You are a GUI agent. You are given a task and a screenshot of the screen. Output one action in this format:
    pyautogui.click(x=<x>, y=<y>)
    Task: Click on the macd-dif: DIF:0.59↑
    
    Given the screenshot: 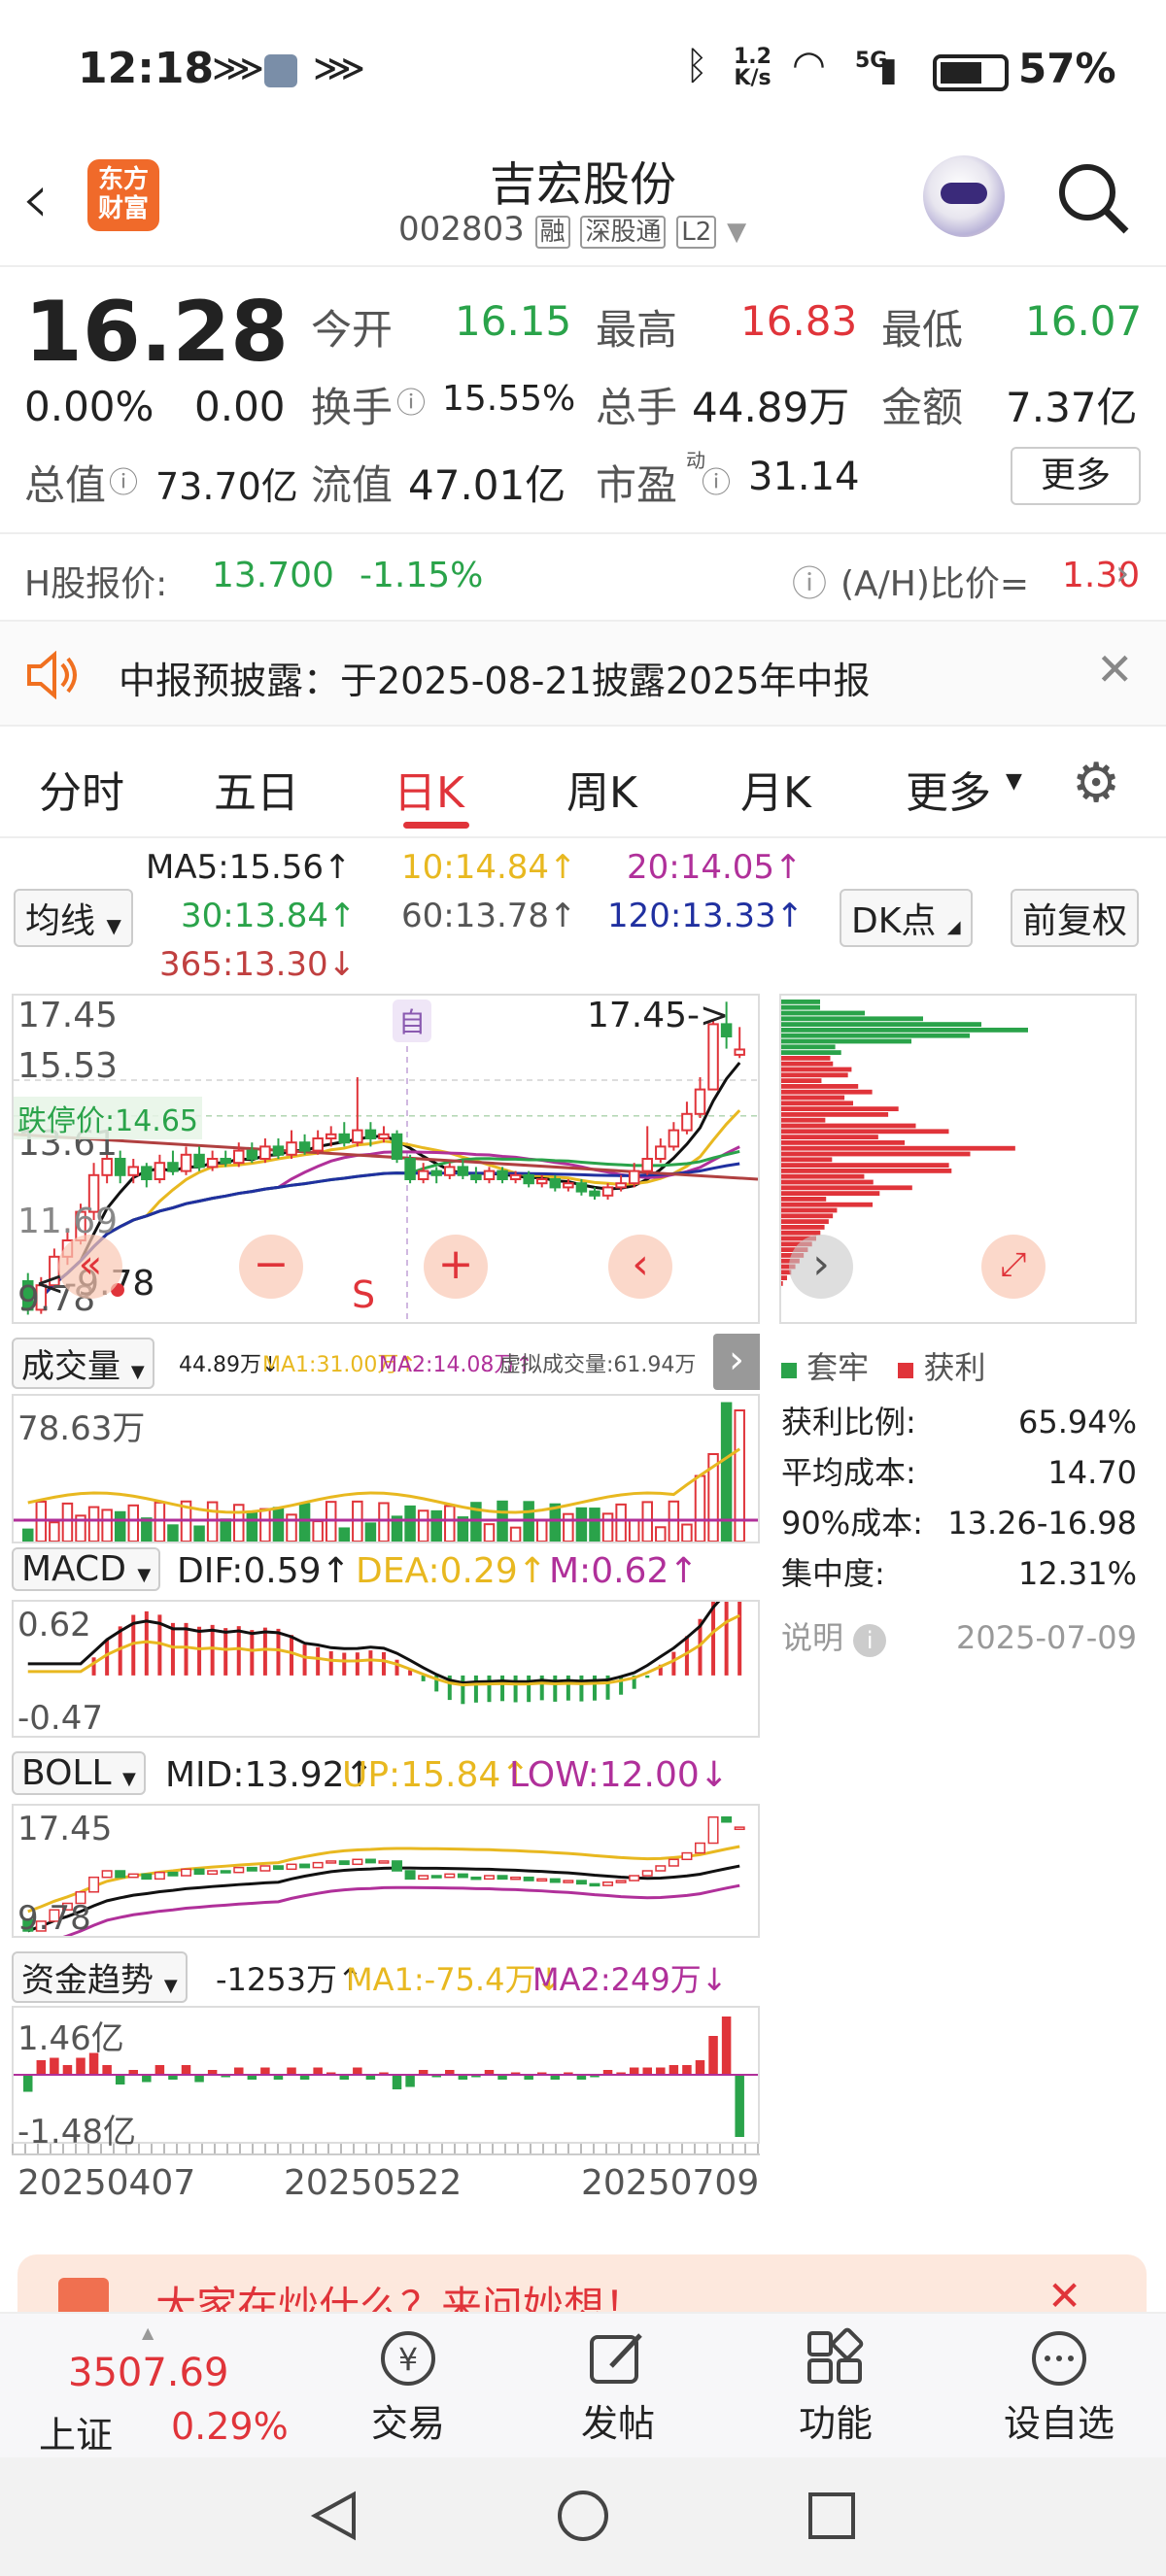 What is the action you would take?
    pyautogui.click(x=264, y=1571)
    